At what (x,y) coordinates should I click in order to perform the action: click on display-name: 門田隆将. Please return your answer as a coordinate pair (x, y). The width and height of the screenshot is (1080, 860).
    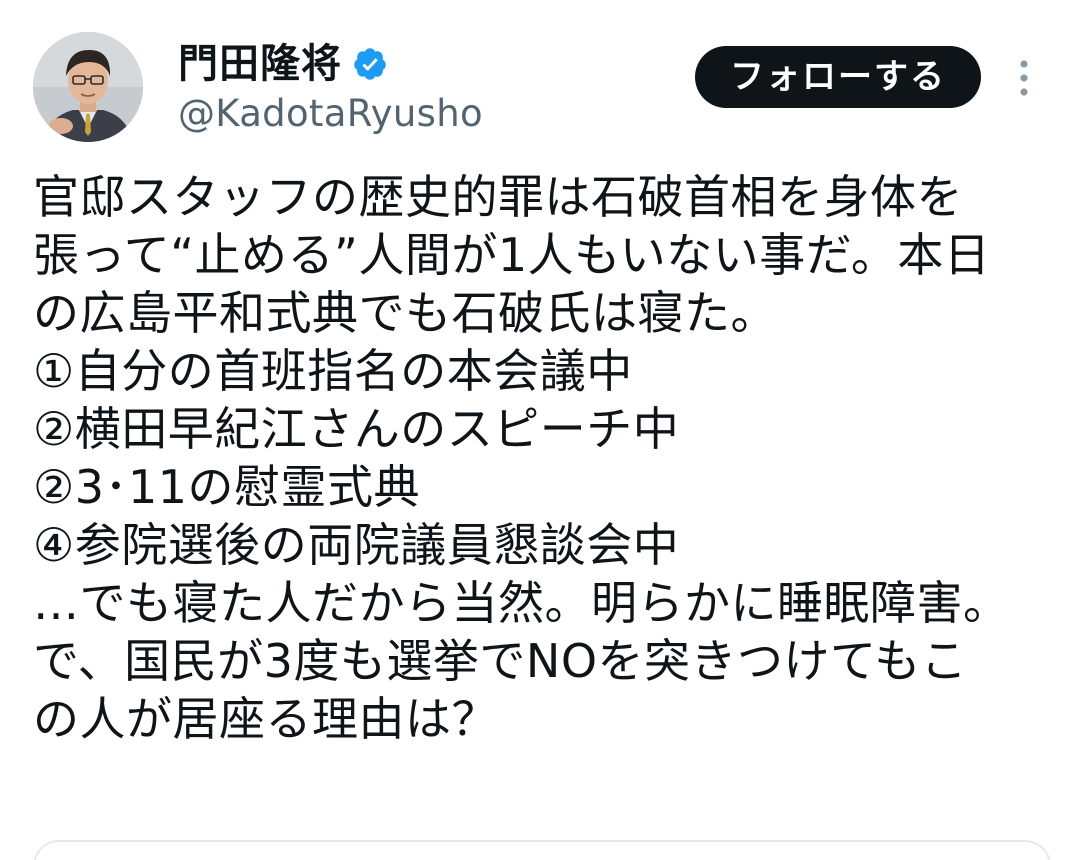
    Looking at the image, I should click on (260, 64).